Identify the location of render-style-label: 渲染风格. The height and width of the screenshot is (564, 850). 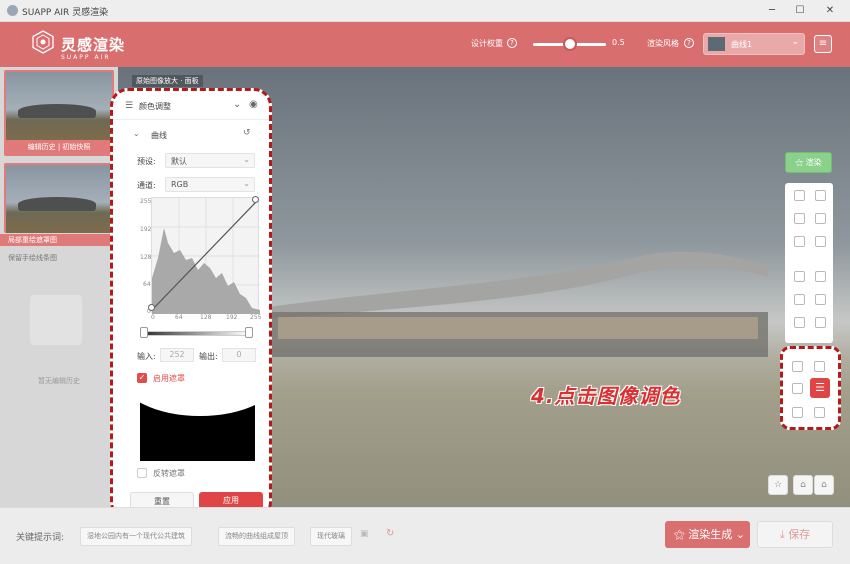
(663, 43).